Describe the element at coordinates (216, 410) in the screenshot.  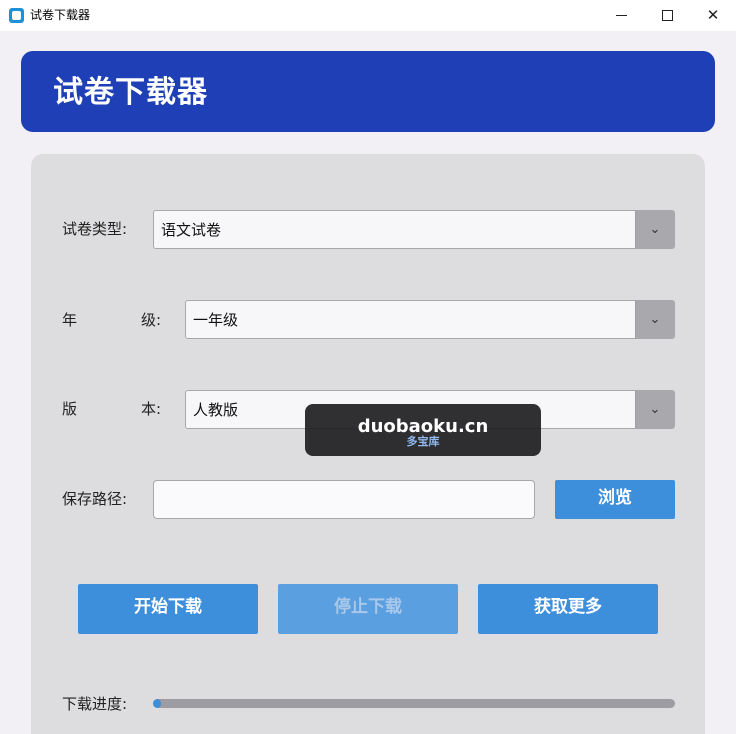
I see `edition-value: 人教版` at that location.